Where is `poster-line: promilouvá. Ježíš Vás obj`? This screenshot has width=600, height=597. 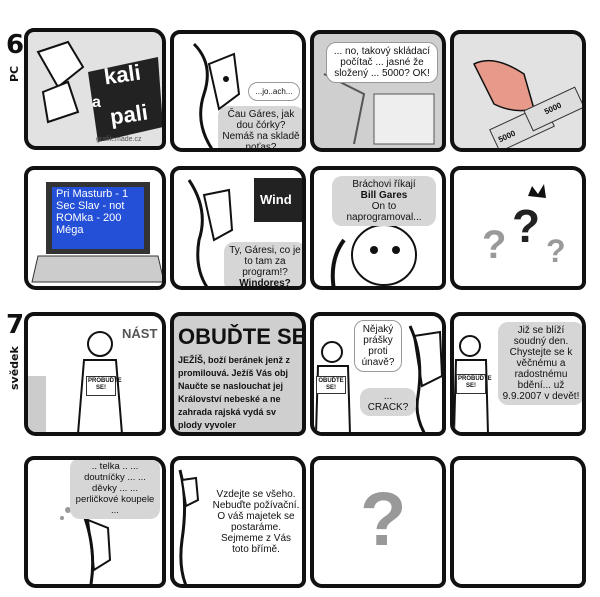
poster-line: promilouvá. Ježíš Vás obj is located at coordinates (233, 373).